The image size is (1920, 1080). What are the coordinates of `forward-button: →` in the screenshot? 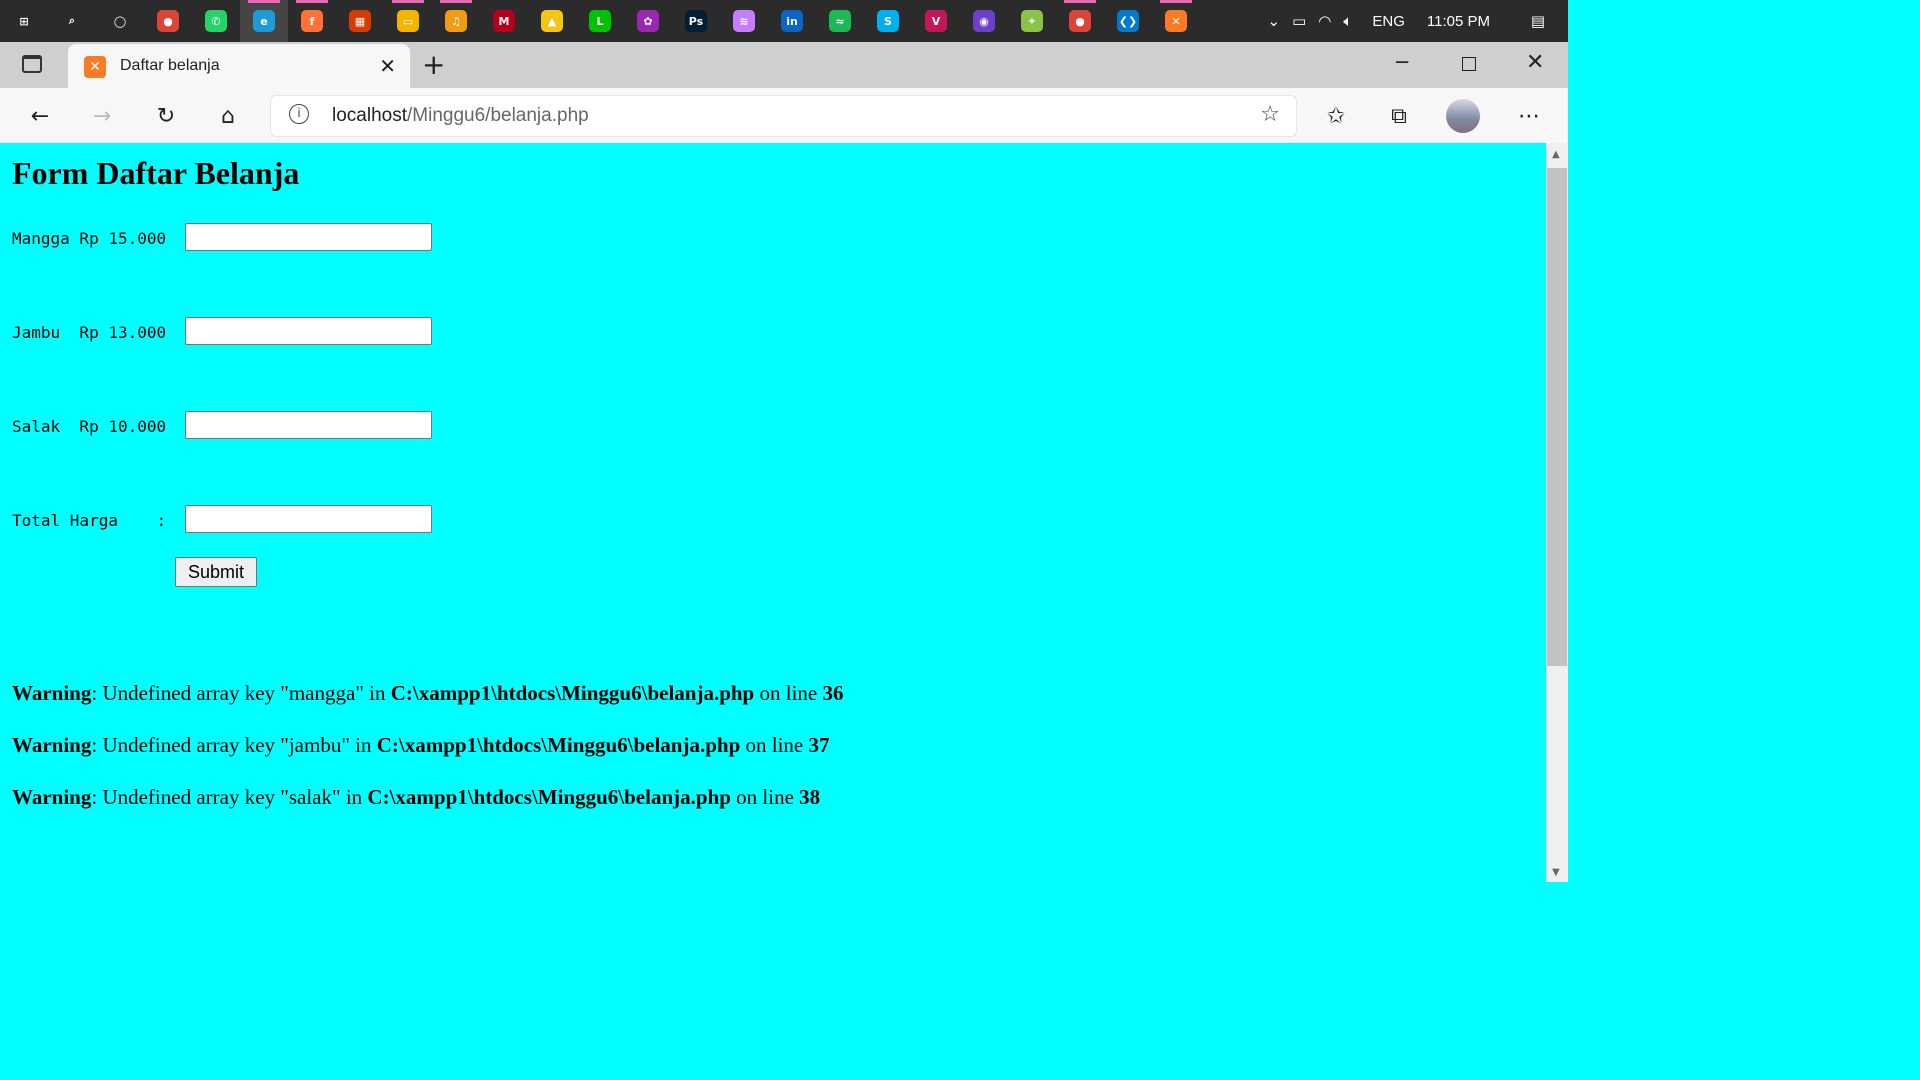 It's located at (102, 116).